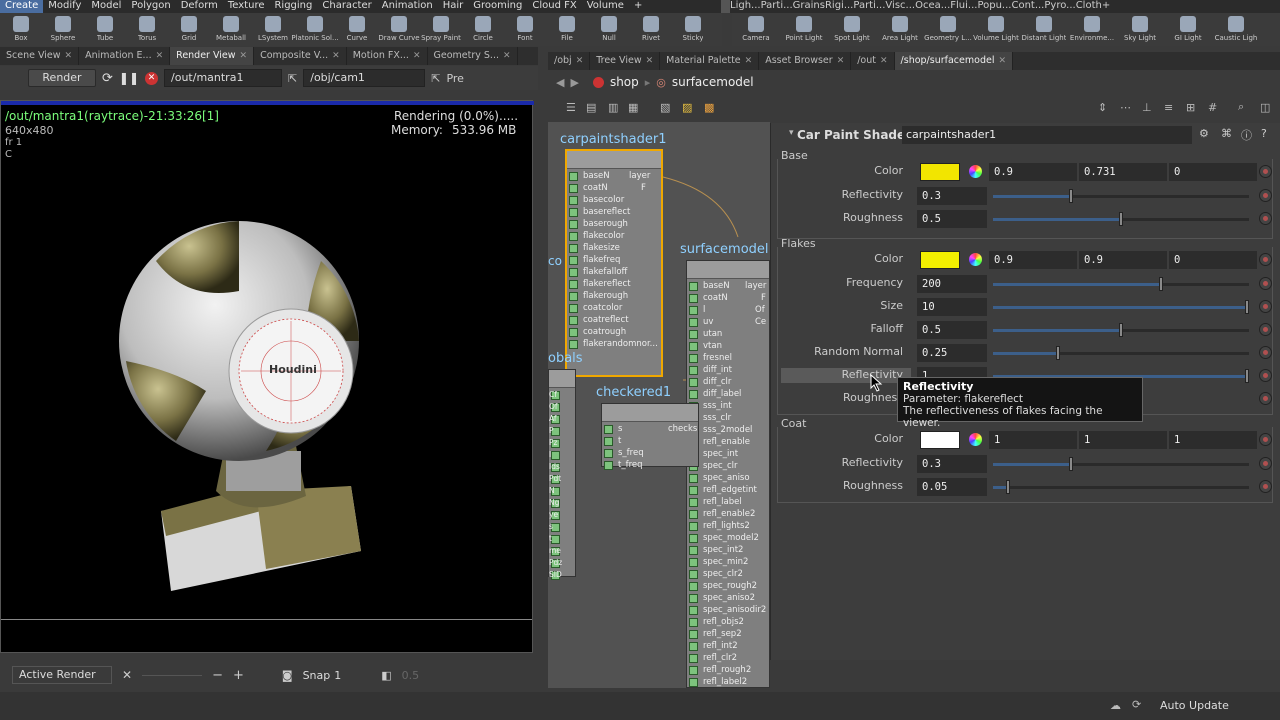 The width and height of the screenshot is (1280, 720). I want to click on menu-animation: Animation, so click(407, 6).